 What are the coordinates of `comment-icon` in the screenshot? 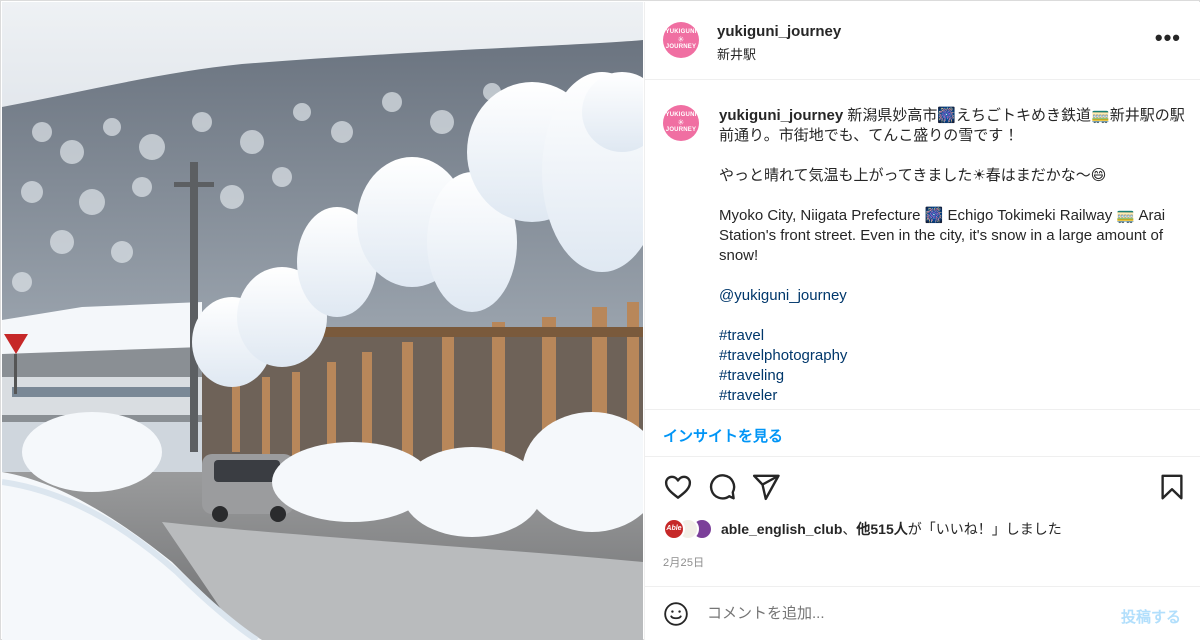 It's located at (722, 487).